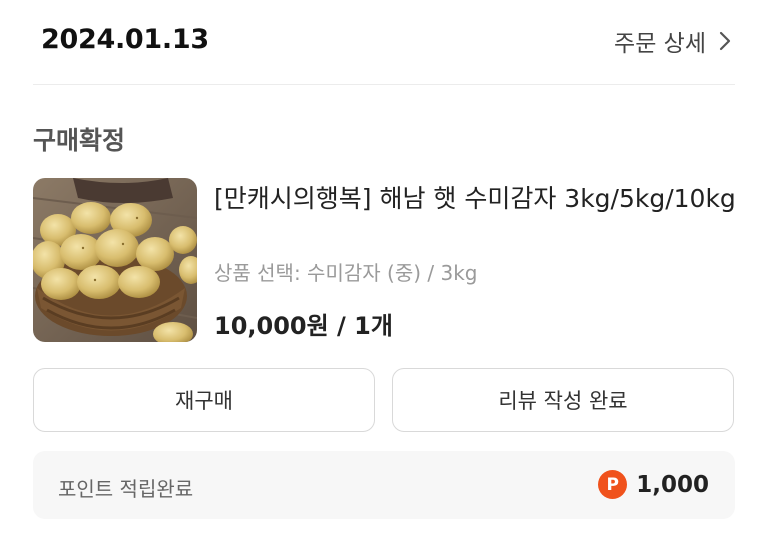 Image resolution: width=768 pixels, height=551 pixels. I want to click on potato-basket-illustration, so click(115, 260).